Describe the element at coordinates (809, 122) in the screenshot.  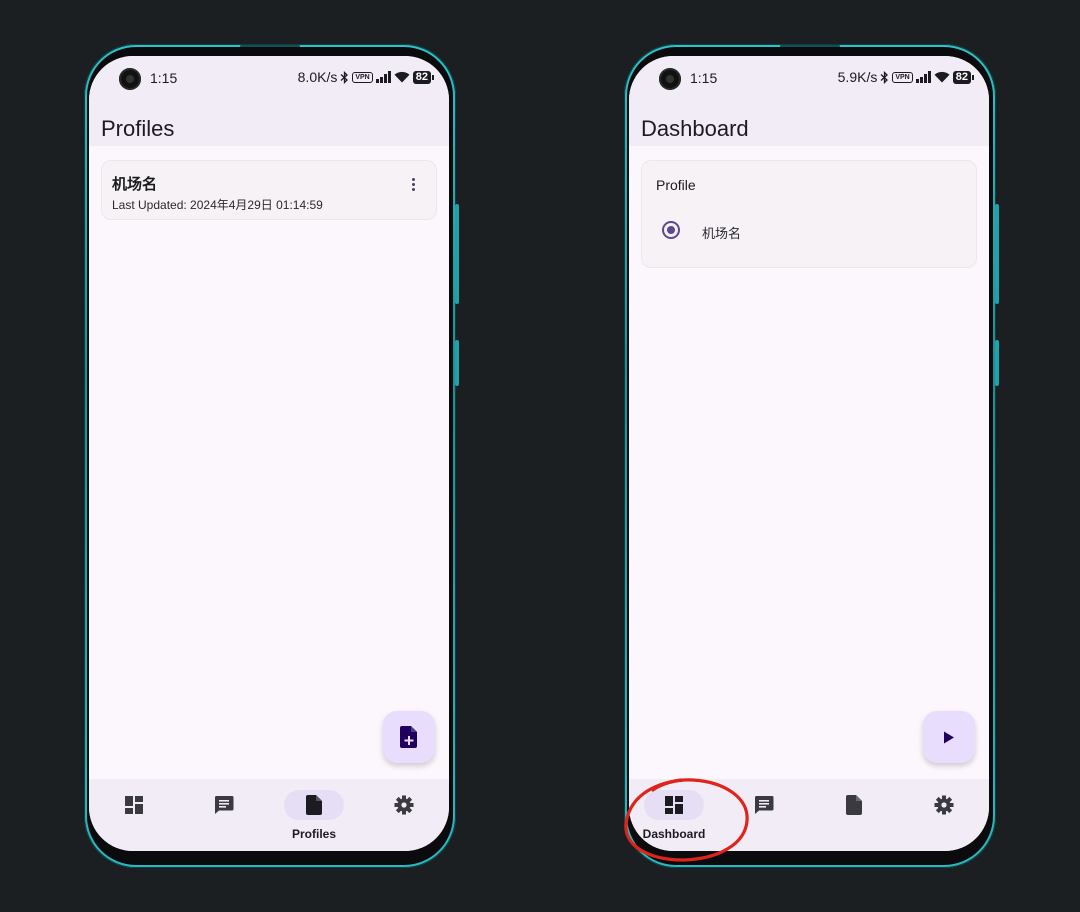
I see `top-app-bar: Dashboard` at that location.